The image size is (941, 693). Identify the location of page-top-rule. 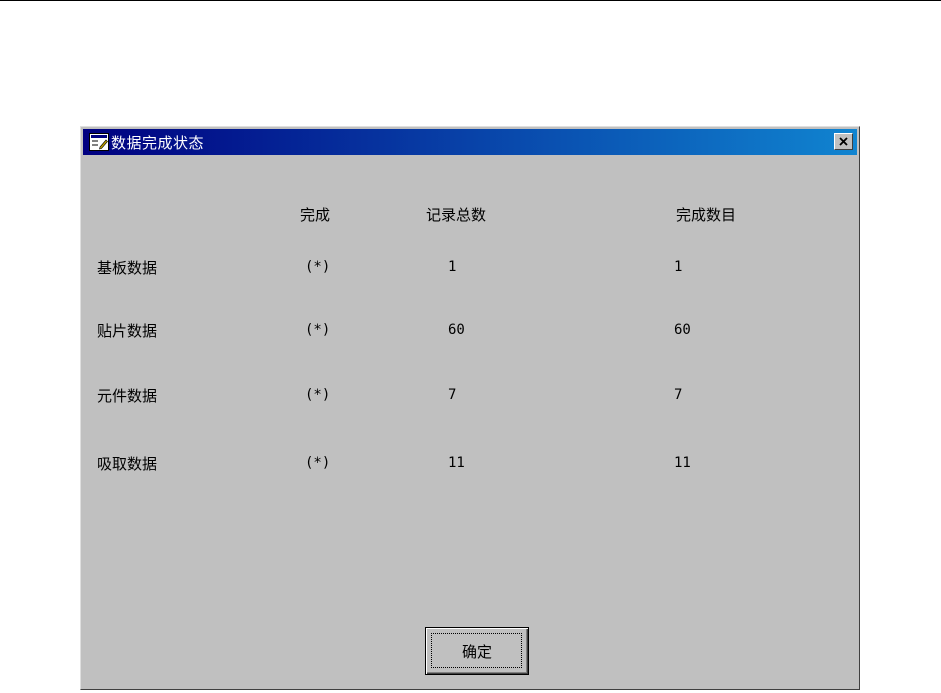
(470, 0).